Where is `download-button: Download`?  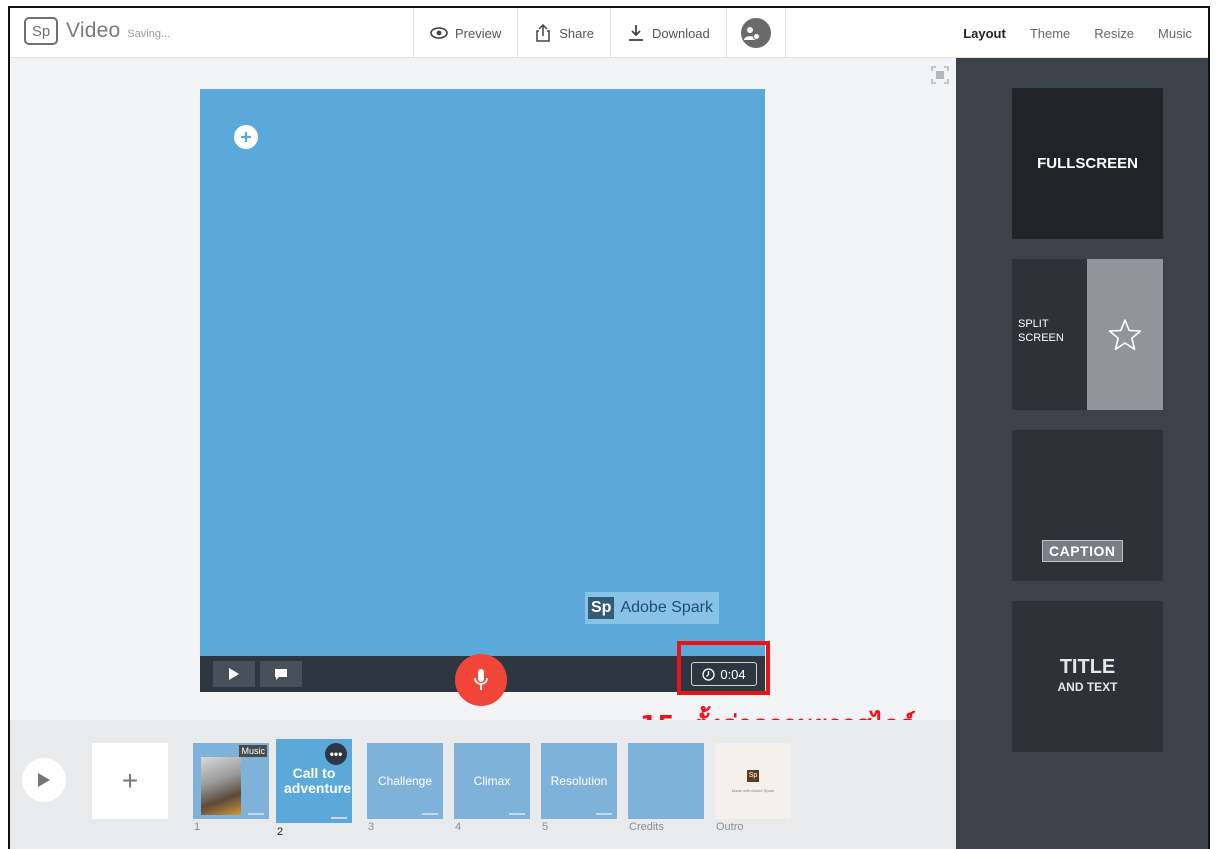 download-button: Download is located at coordinates (667, 33).